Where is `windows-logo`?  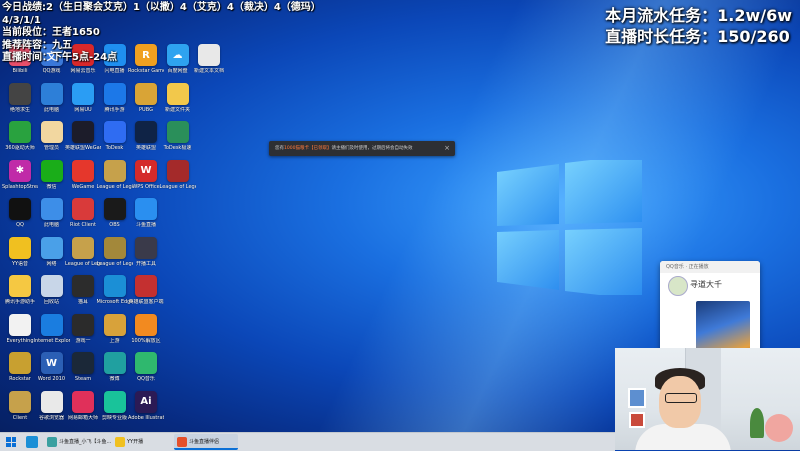
windows-logo is located at coordinates (569, 227).